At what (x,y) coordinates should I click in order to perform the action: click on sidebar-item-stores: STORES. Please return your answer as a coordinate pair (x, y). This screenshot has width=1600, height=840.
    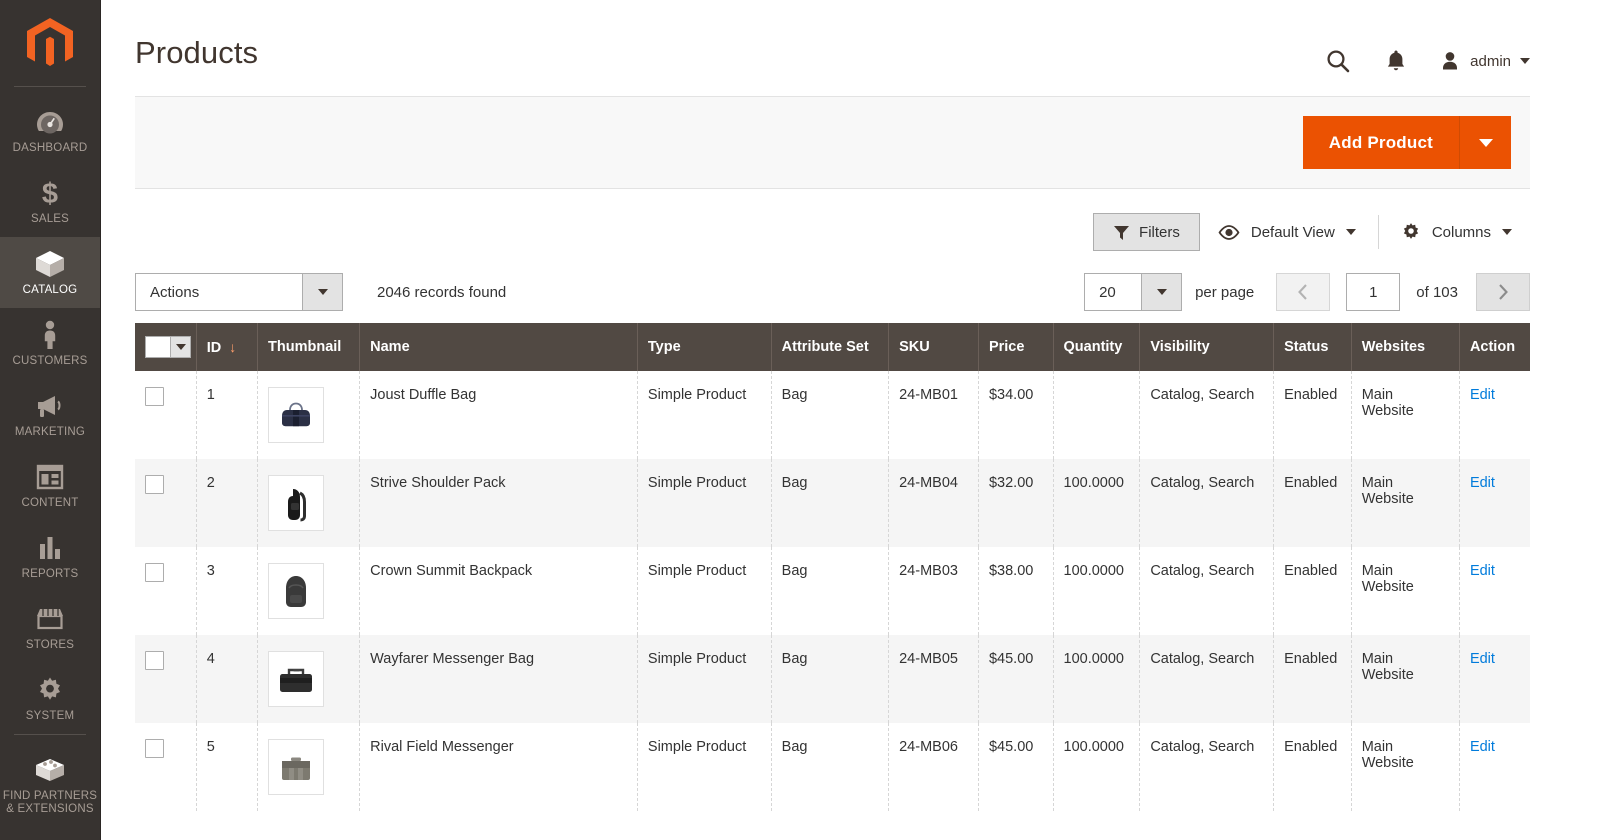
    Looking at the image, I should click on (50, 627).